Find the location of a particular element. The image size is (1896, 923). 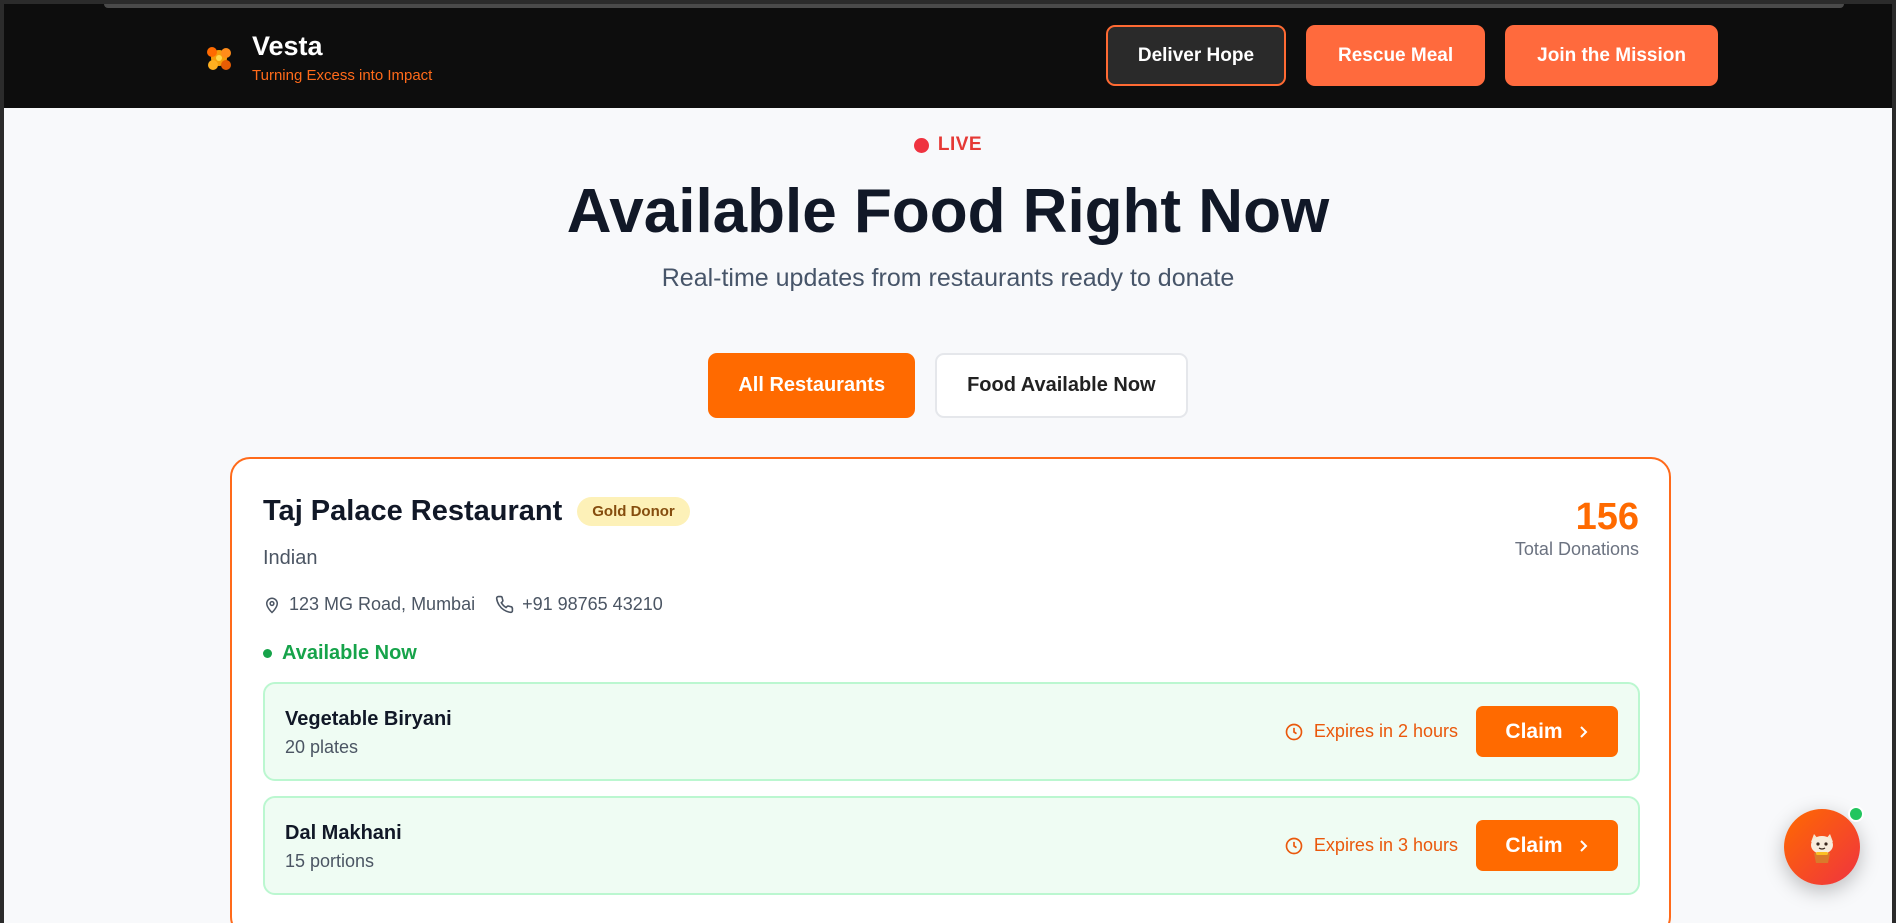

chat-assistant-button is located at coordinates (1824, 845).